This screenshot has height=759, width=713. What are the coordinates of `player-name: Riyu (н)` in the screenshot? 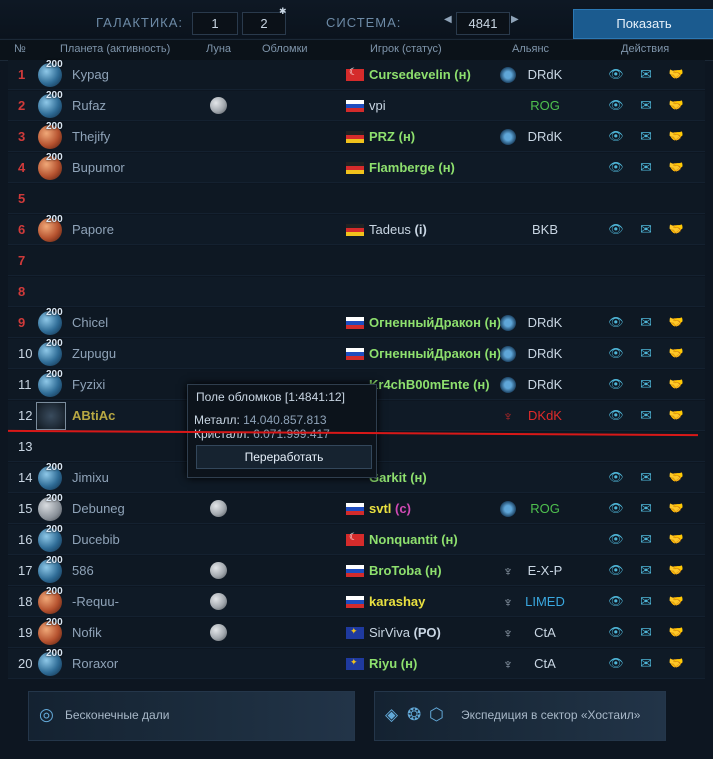 It's located at (393, 663).